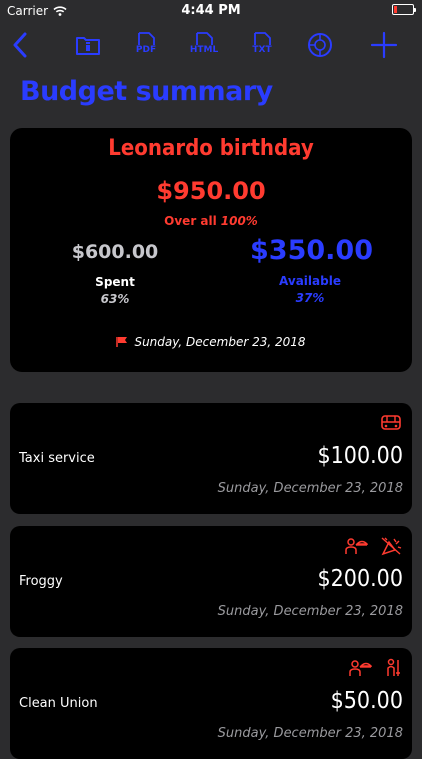  I want to click on expense-amount: $200.00, so click(360, 579).